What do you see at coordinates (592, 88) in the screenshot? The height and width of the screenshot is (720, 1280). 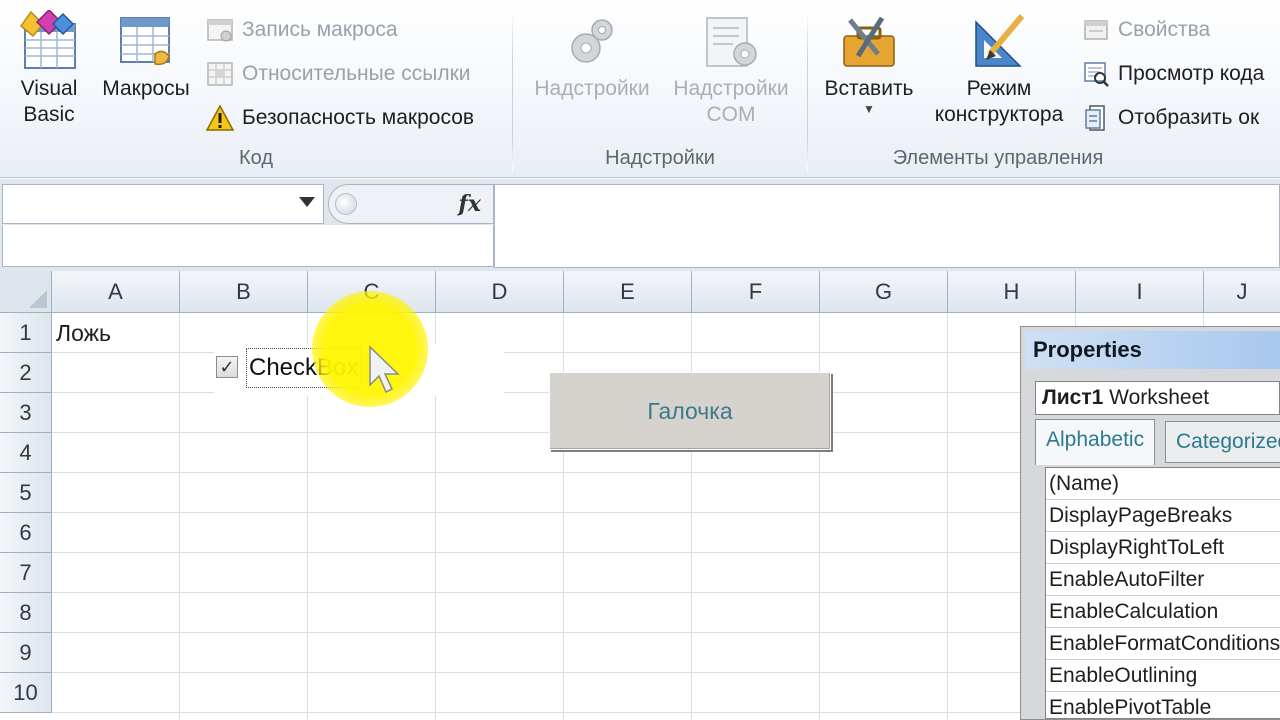 I see `addins-label: Надстройки` at bounding box center [592, 88].